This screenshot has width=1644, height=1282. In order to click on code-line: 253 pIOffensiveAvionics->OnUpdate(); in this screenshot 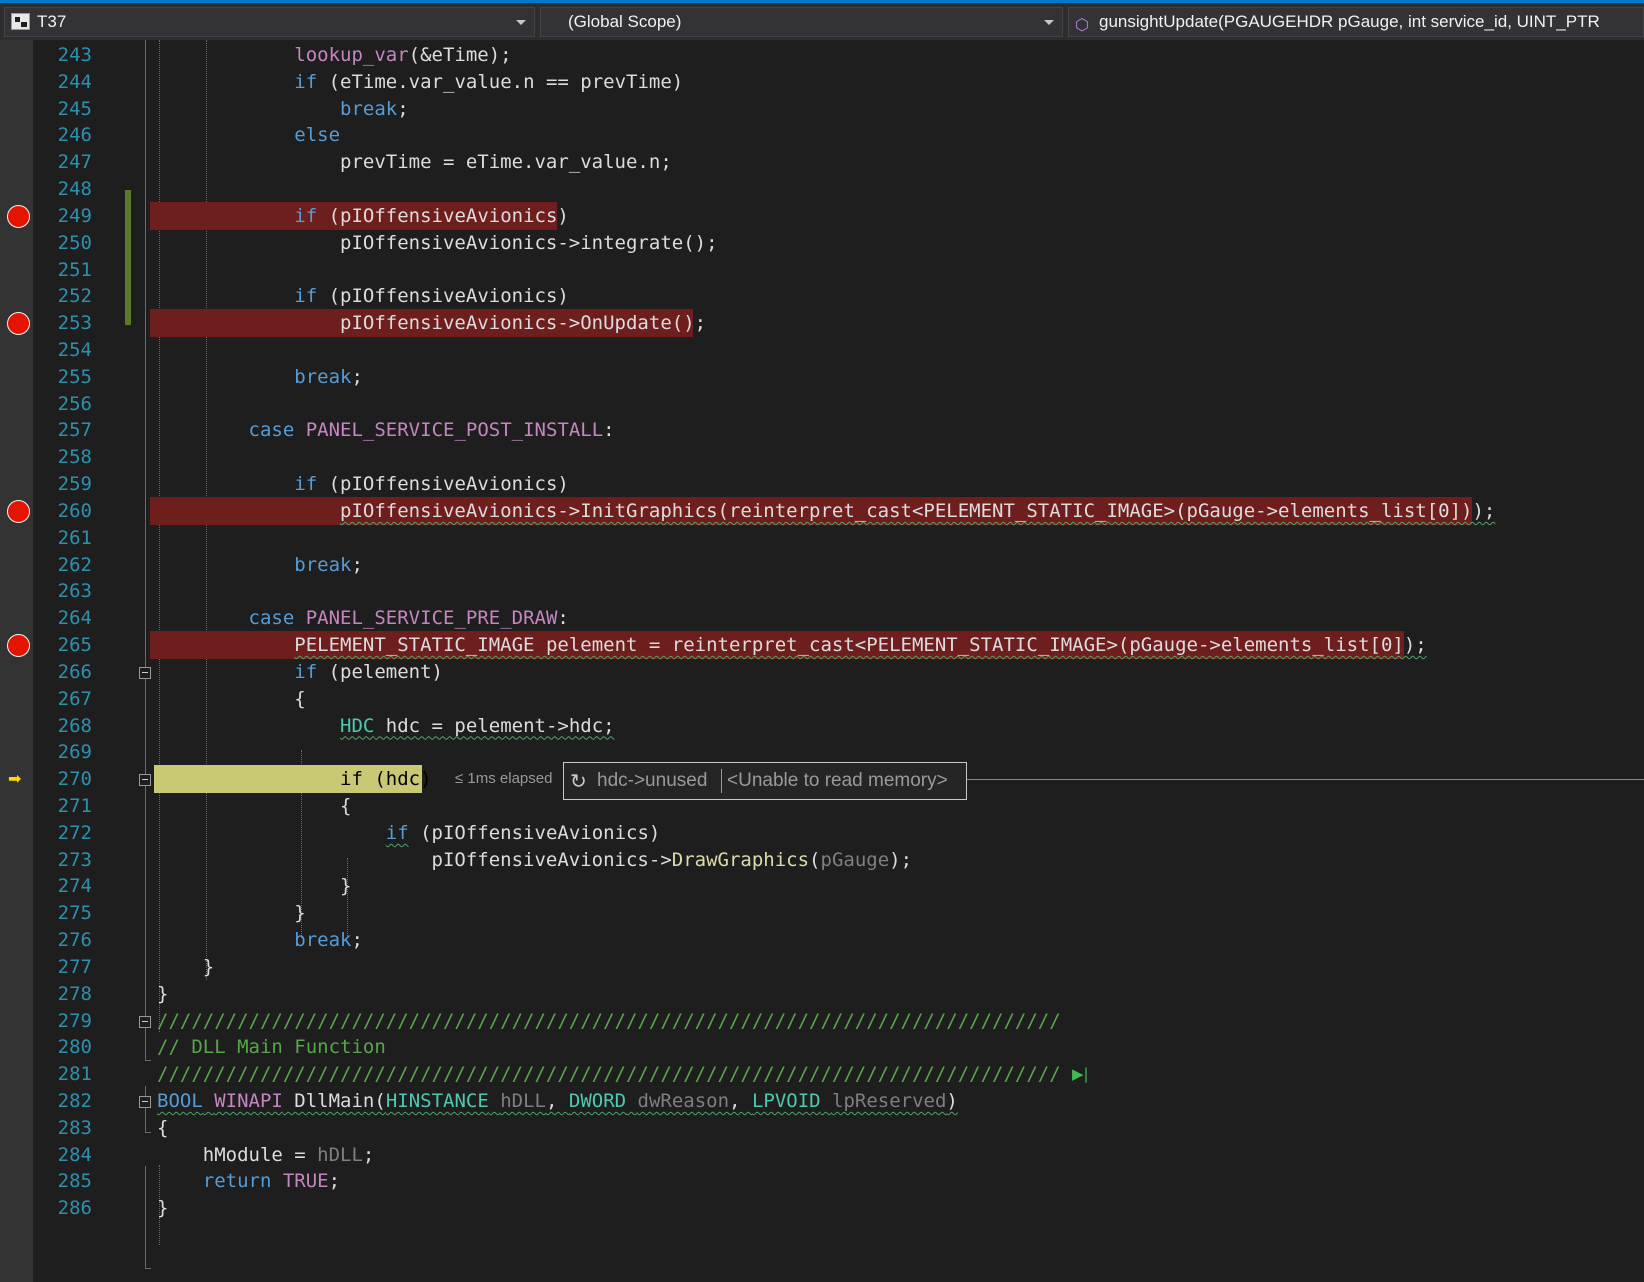, I will do `click(822, 323)`.